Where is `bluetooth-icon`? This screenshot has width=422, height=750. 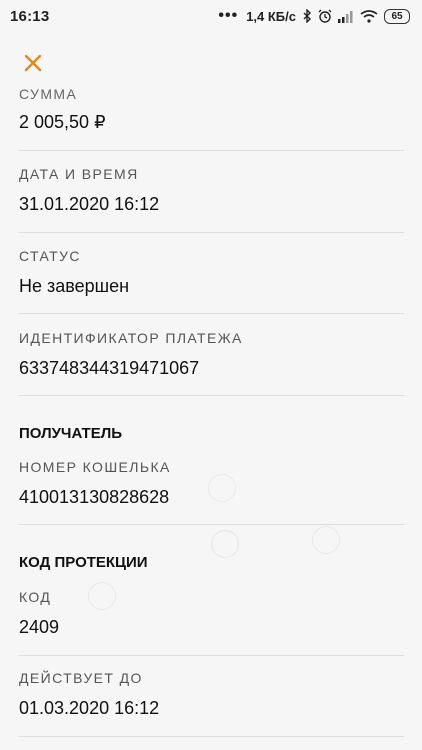
bluetooth-icon is located at coordinates (307, 16).